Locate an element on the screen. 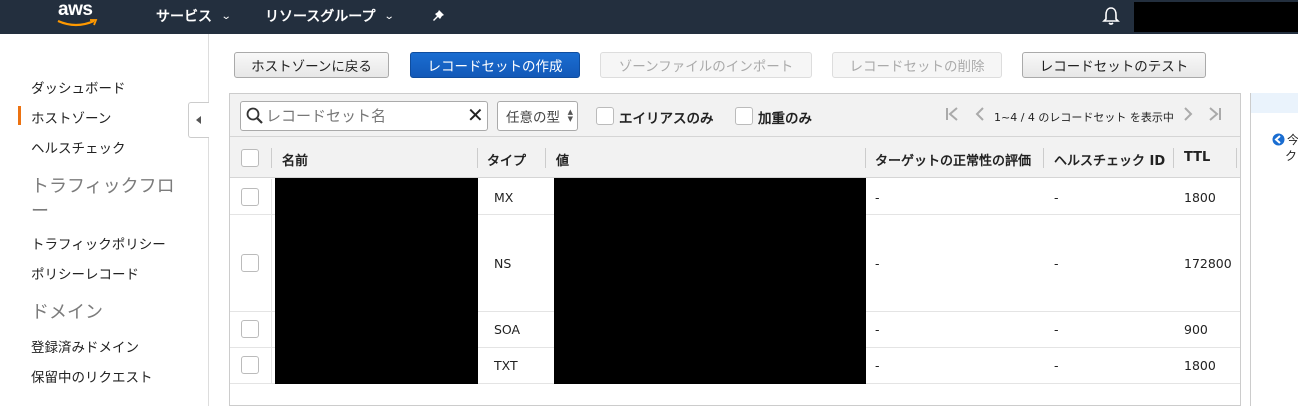  ttl: 900 is located at coordinates (1196, 329).